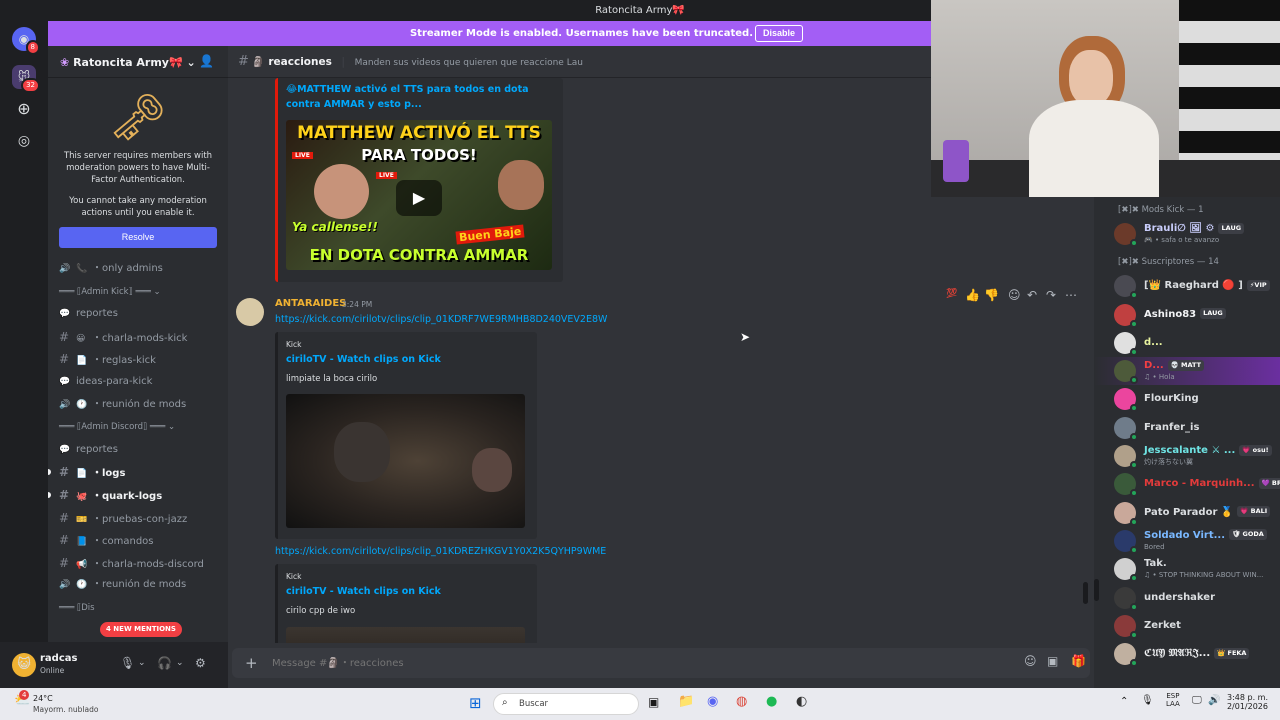 Image resolution: width=1280 pixels, height=720 pixels. What do you see at coordinates (1124, 701) in the screenshot?
I see `tray-chevron-icon: ⌃` at bounding box center [1124, 701].